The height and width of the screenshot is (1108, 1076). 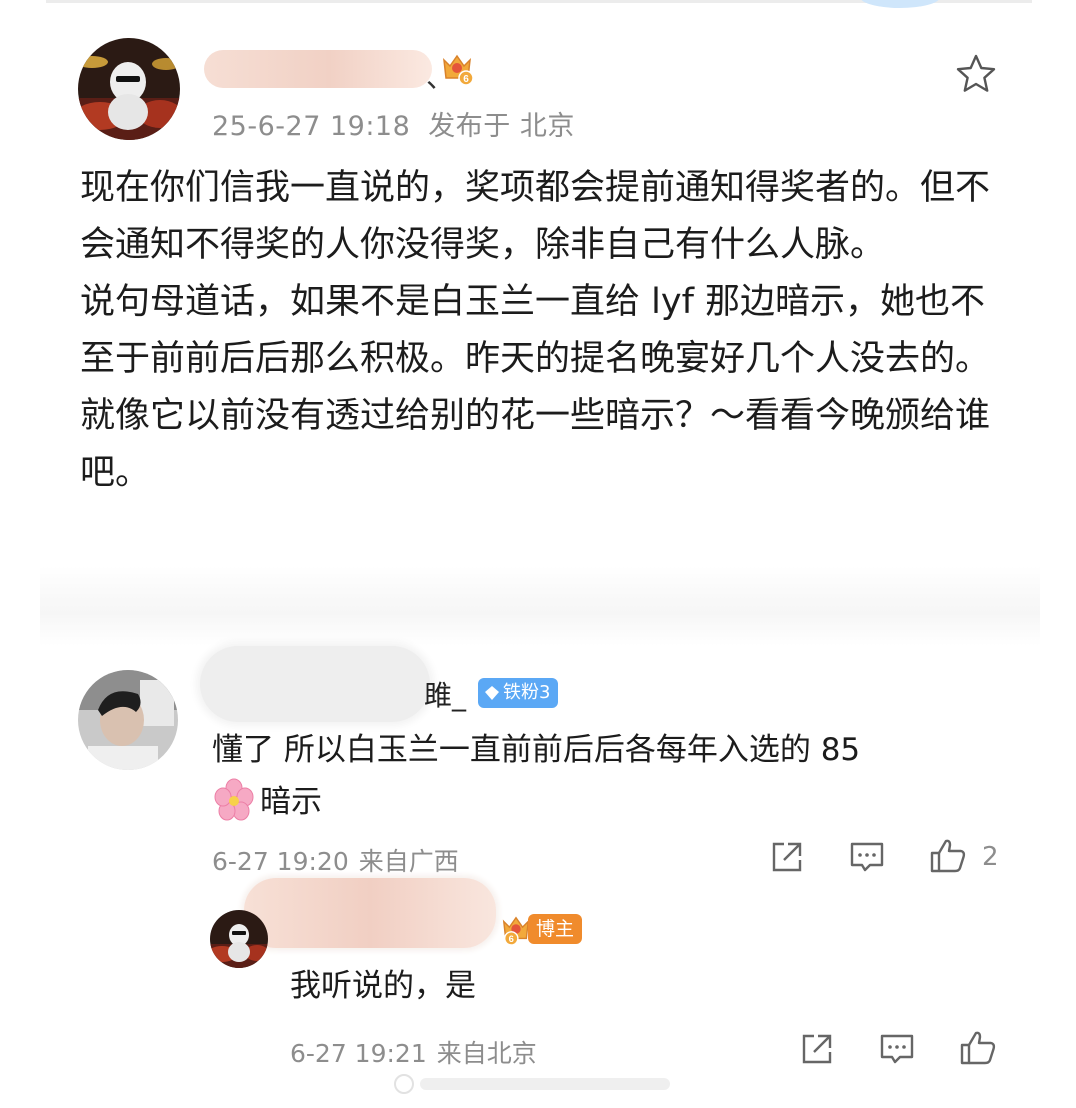 I want to click on commenter-name-tail: 雎_, so click(x=445, y=695).